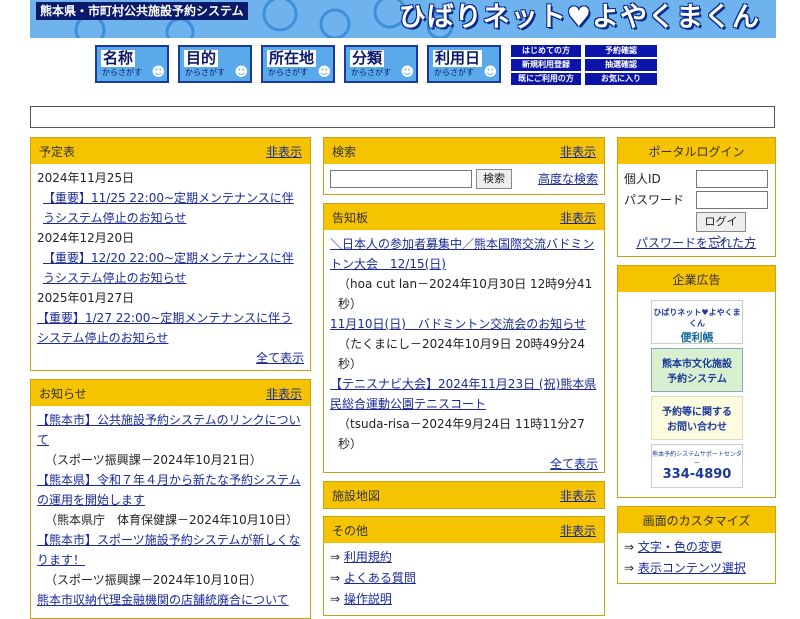  What do you see at coordinates (494, 179) in the screenshot?
I see `search-submit-button: 検索` at bounding box center [494, 179].